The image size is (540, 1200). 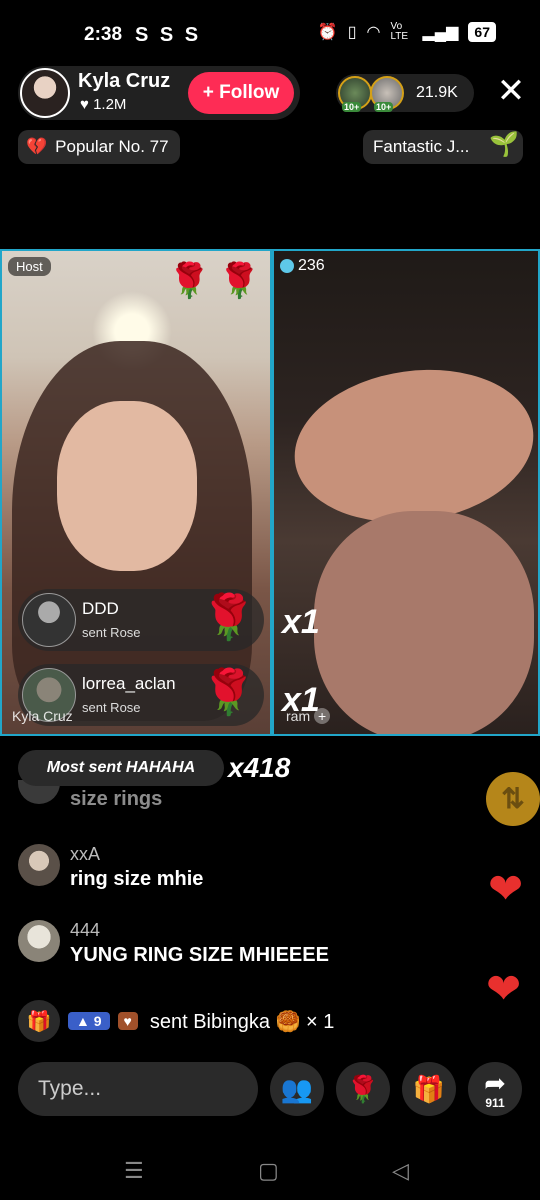 I want to click on gift-icon: 🎁, so click(x=429, y=1088).